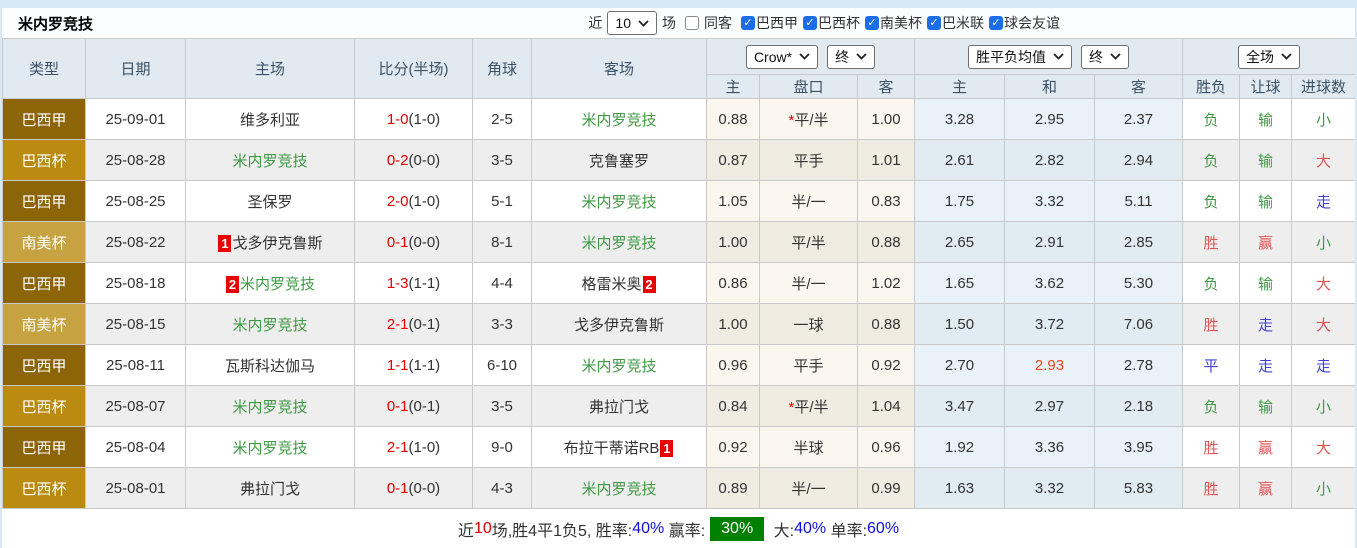 The height and width of the screenshot is (548, 1357). What do you see at coordinates (502, 324) in the screenshot?
I see `corners-cell: 3-3` at bounding box center [502, 324].